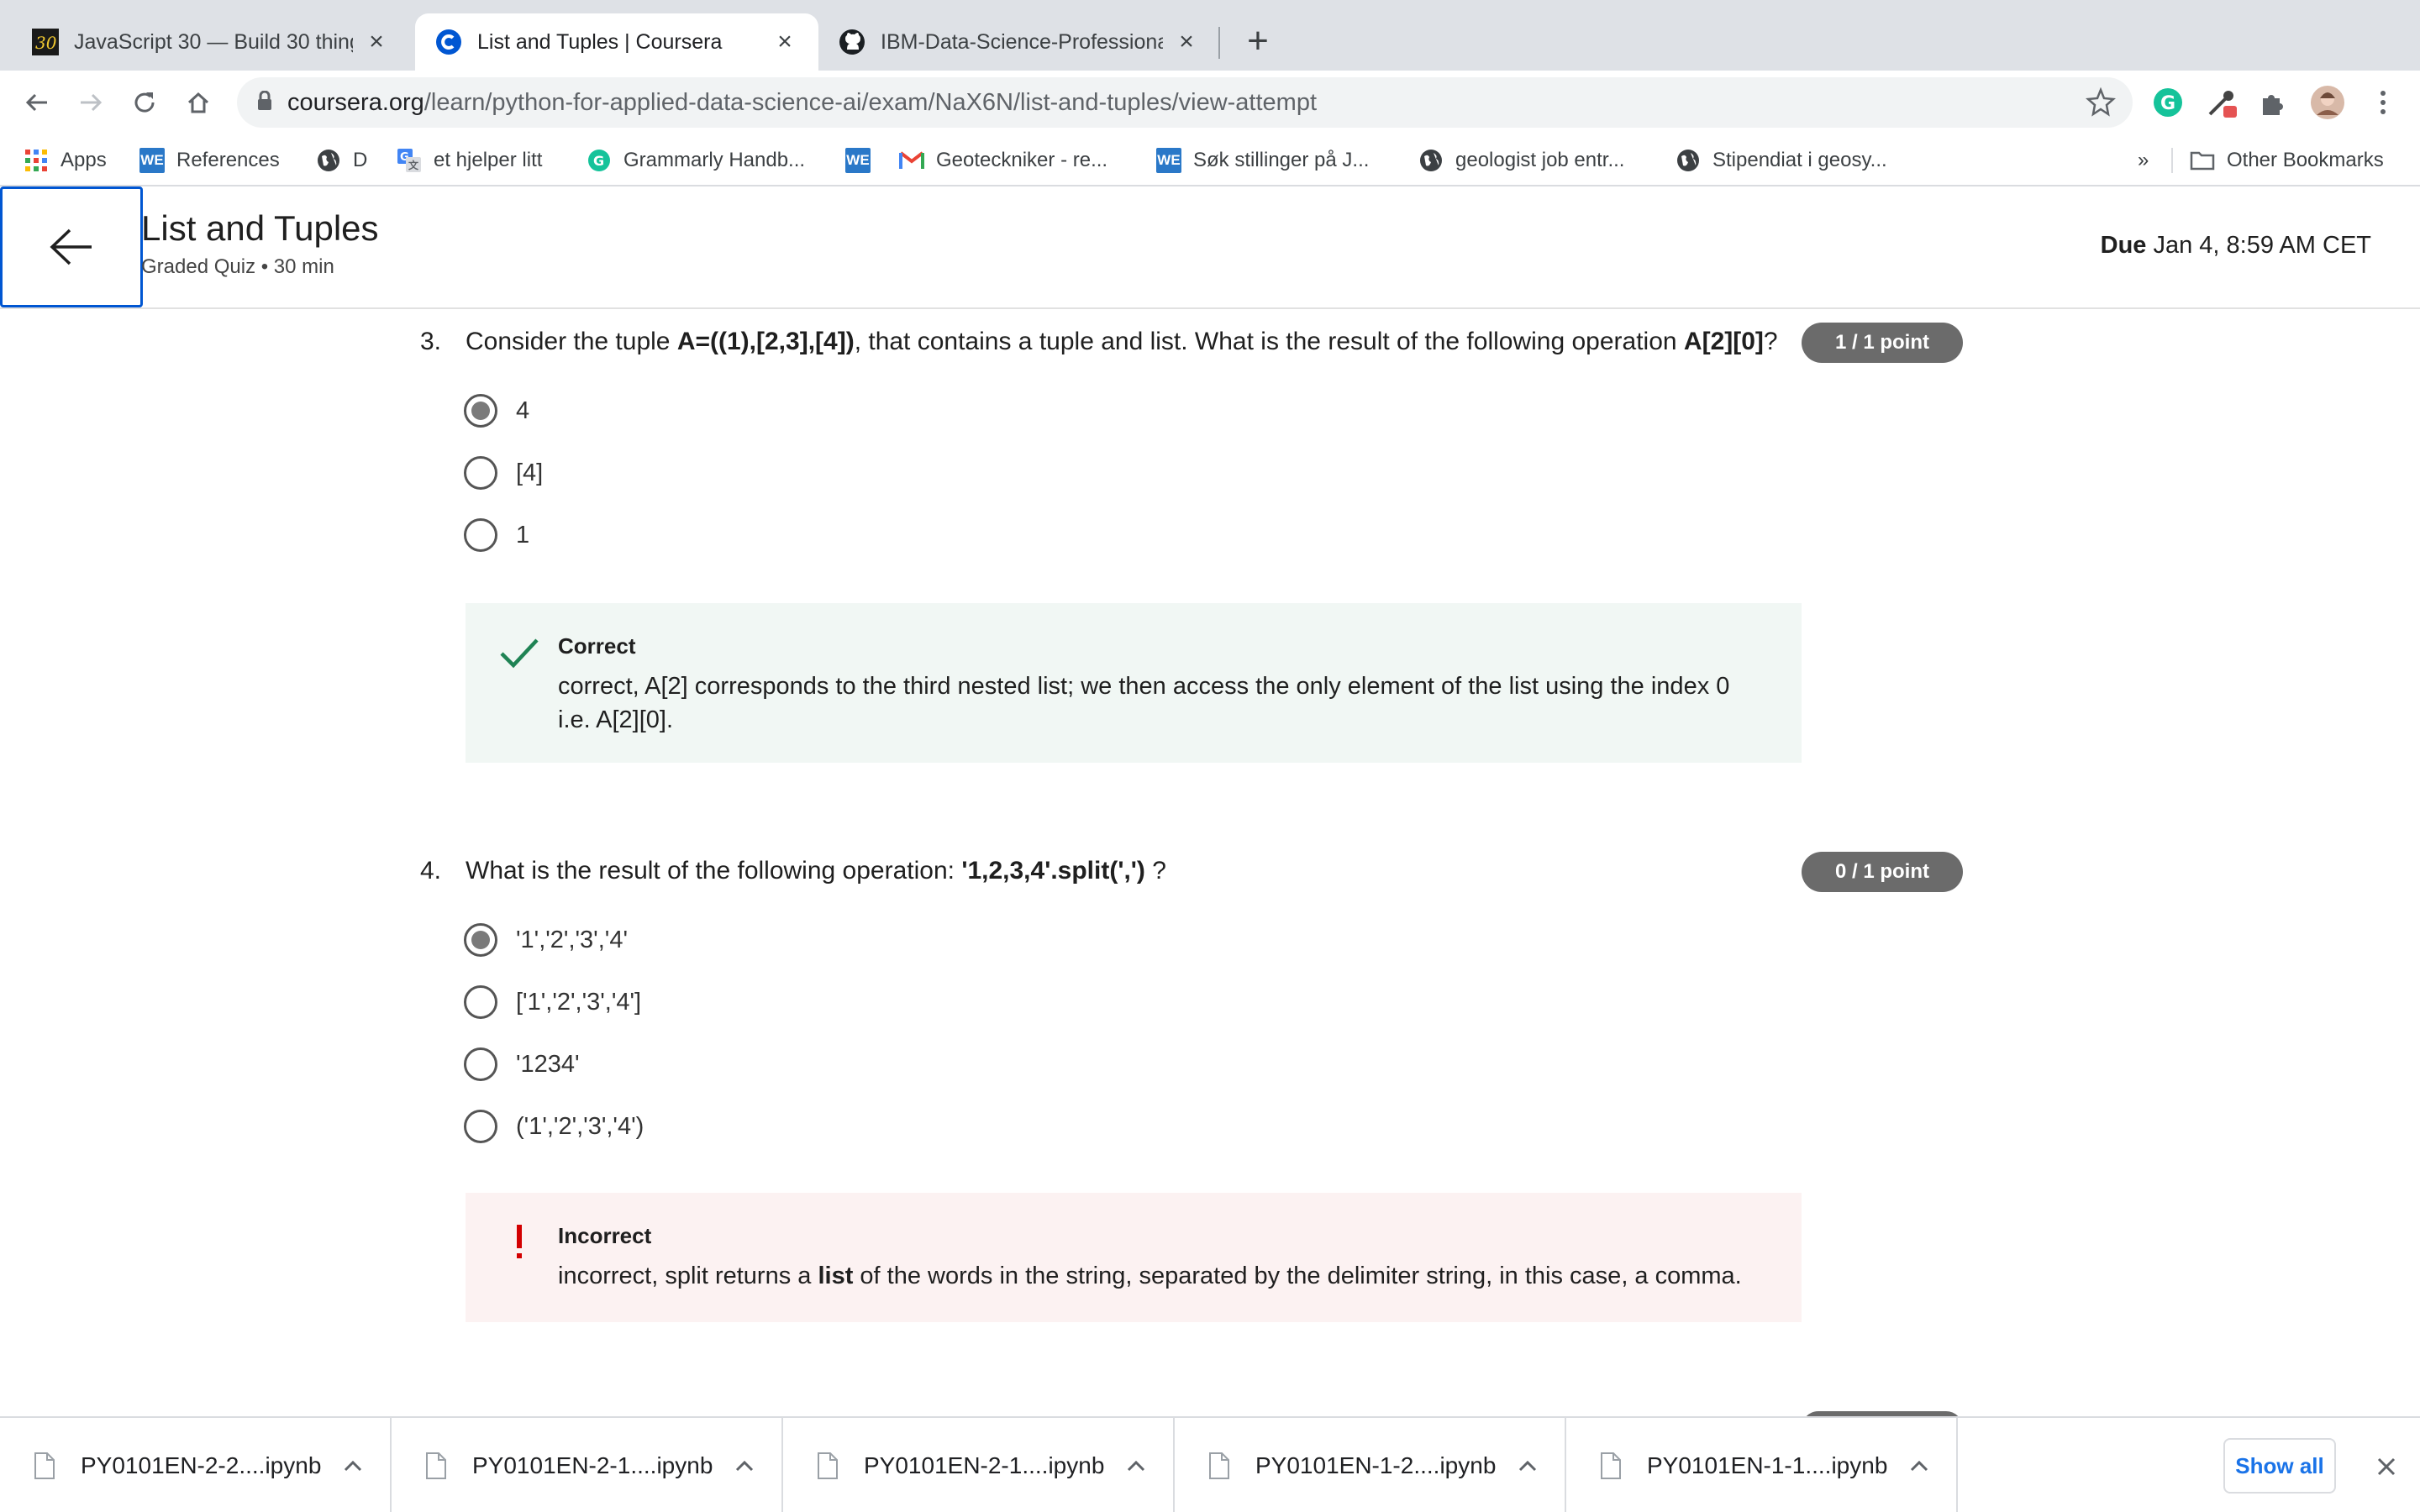  What do you see at coordinates (554, 1126) in the screenshot?
I see `answer-option: ('1','2','3','4')` at bounding box center [554, 1126].